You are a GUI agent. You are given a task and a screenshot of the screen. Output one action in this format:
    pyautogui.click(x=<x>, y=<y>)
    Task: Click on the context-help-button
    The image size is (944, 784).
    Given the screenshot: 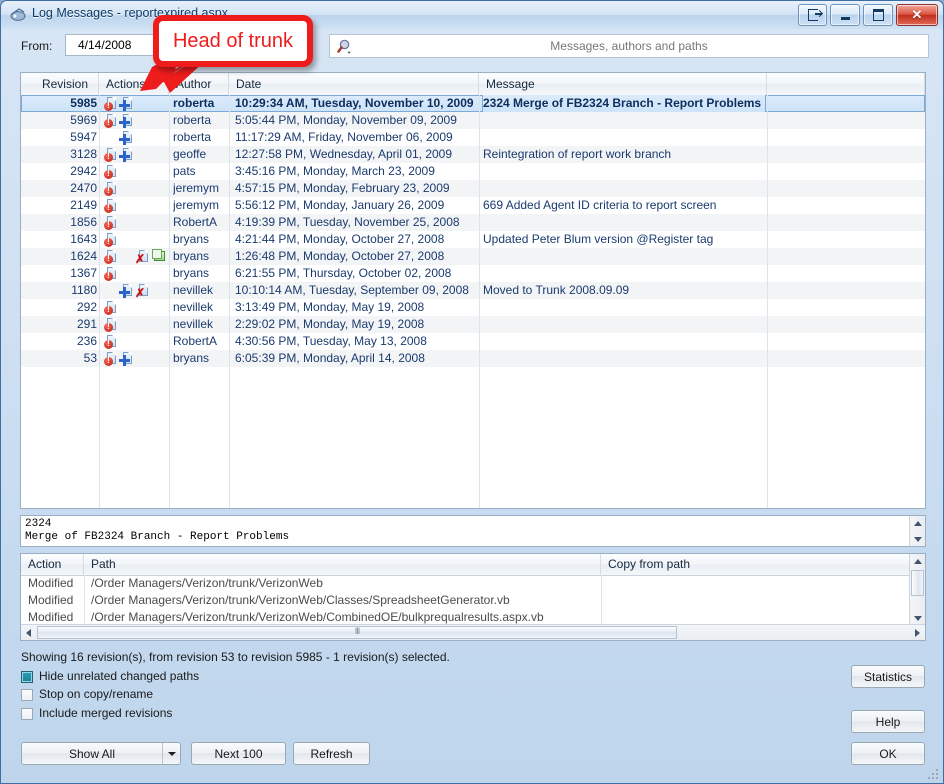 What is the action you would take?
    pyautogui.click(x=812, y=15)
    